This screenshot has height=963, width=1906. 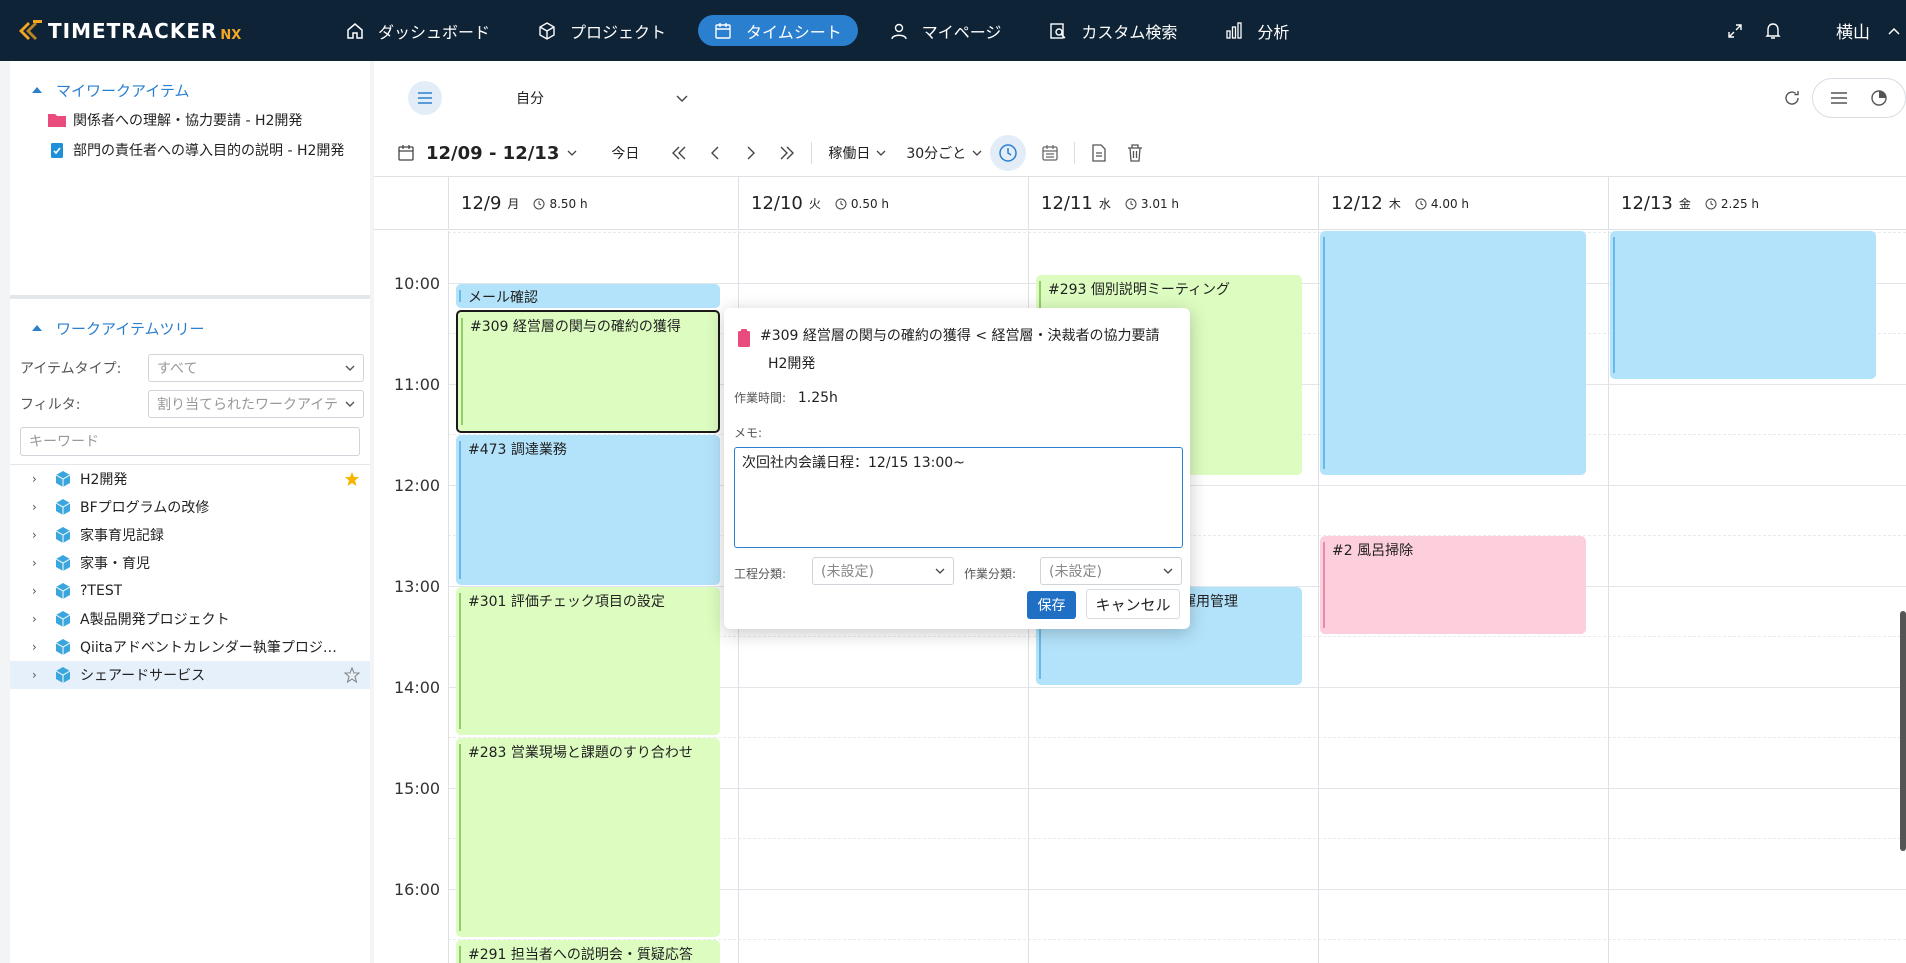 I want to click on nav-analytics: 分析, so click(x=1257, y=30).